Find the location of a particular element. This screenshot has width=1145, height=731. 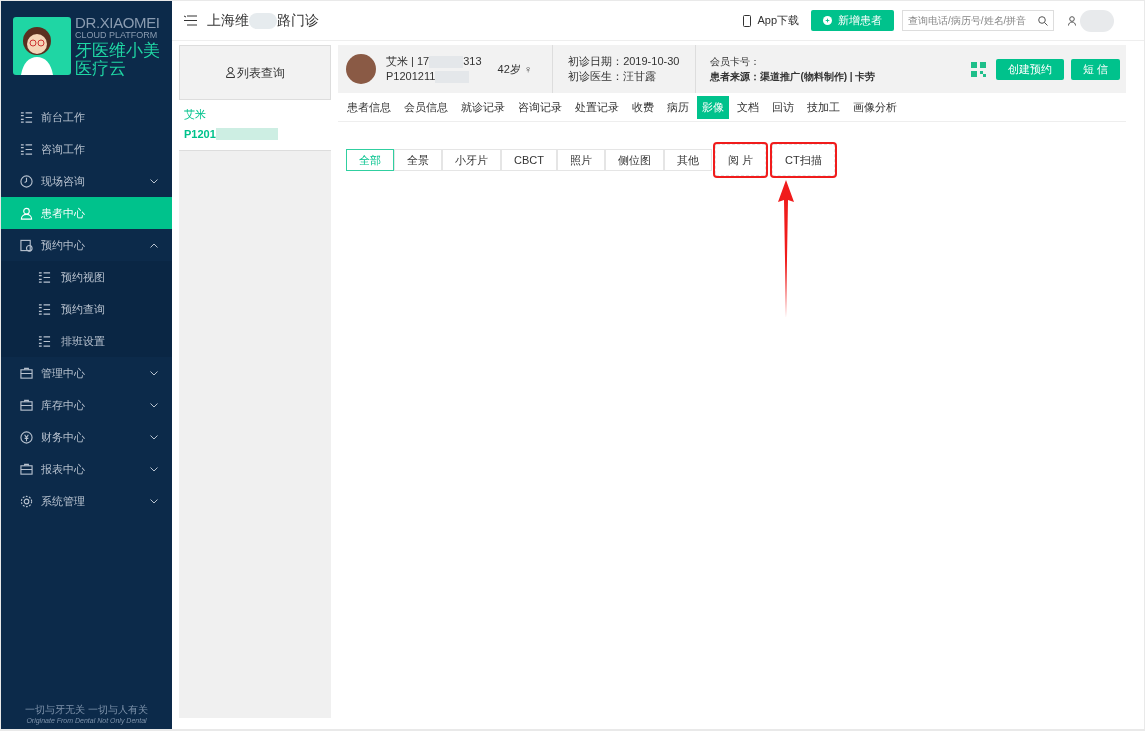

tab: 患者信息 is located at coordinates (369, 107).